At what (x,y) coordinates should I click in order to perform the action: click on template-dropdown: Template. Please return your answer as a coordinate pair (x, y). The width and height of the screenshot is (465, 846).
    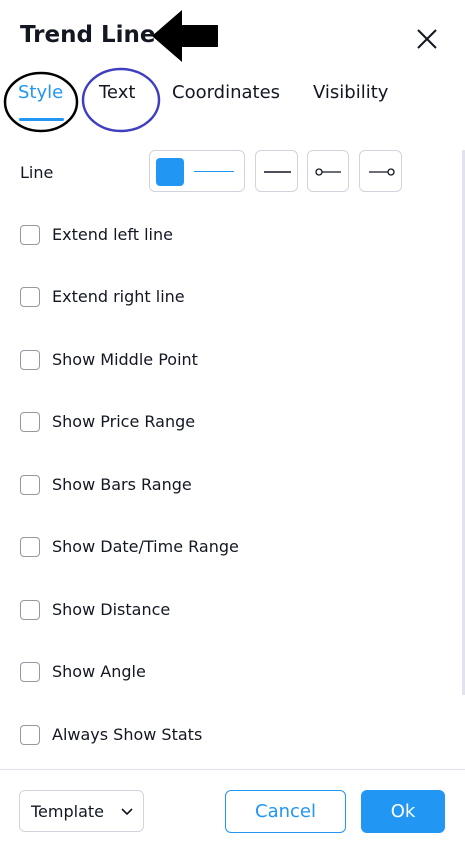
    Looking at the image, I should click on (81, 811).